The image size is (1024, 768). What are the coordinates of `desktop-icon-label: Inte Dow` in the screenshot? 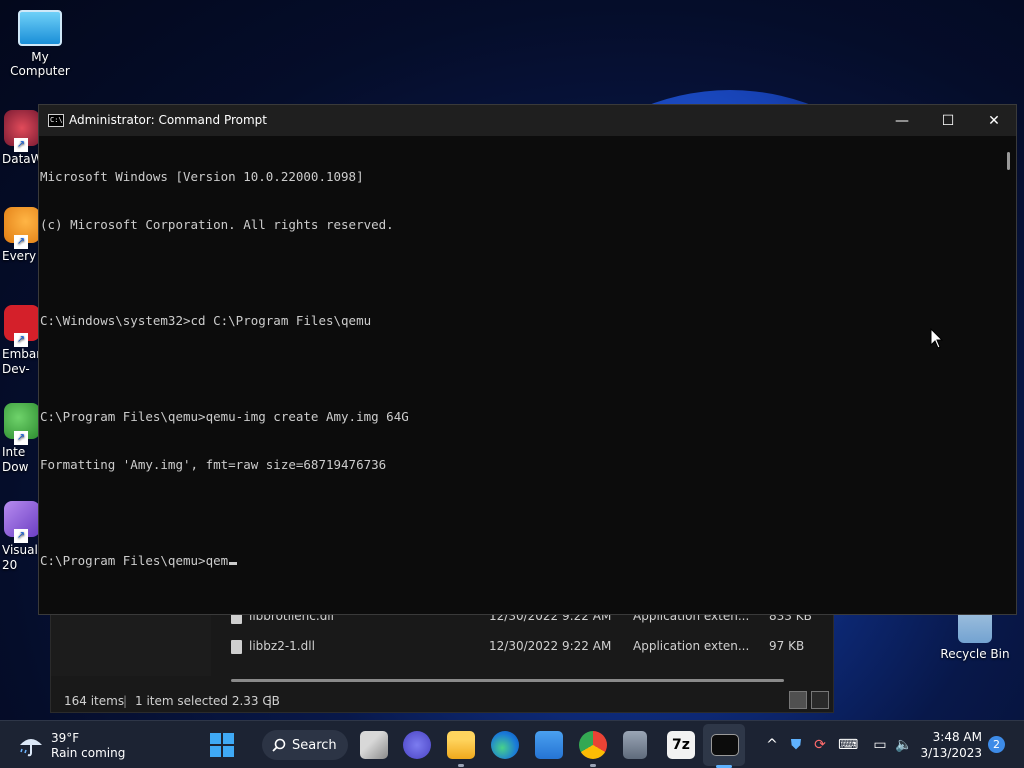 It's located at (15, 459).